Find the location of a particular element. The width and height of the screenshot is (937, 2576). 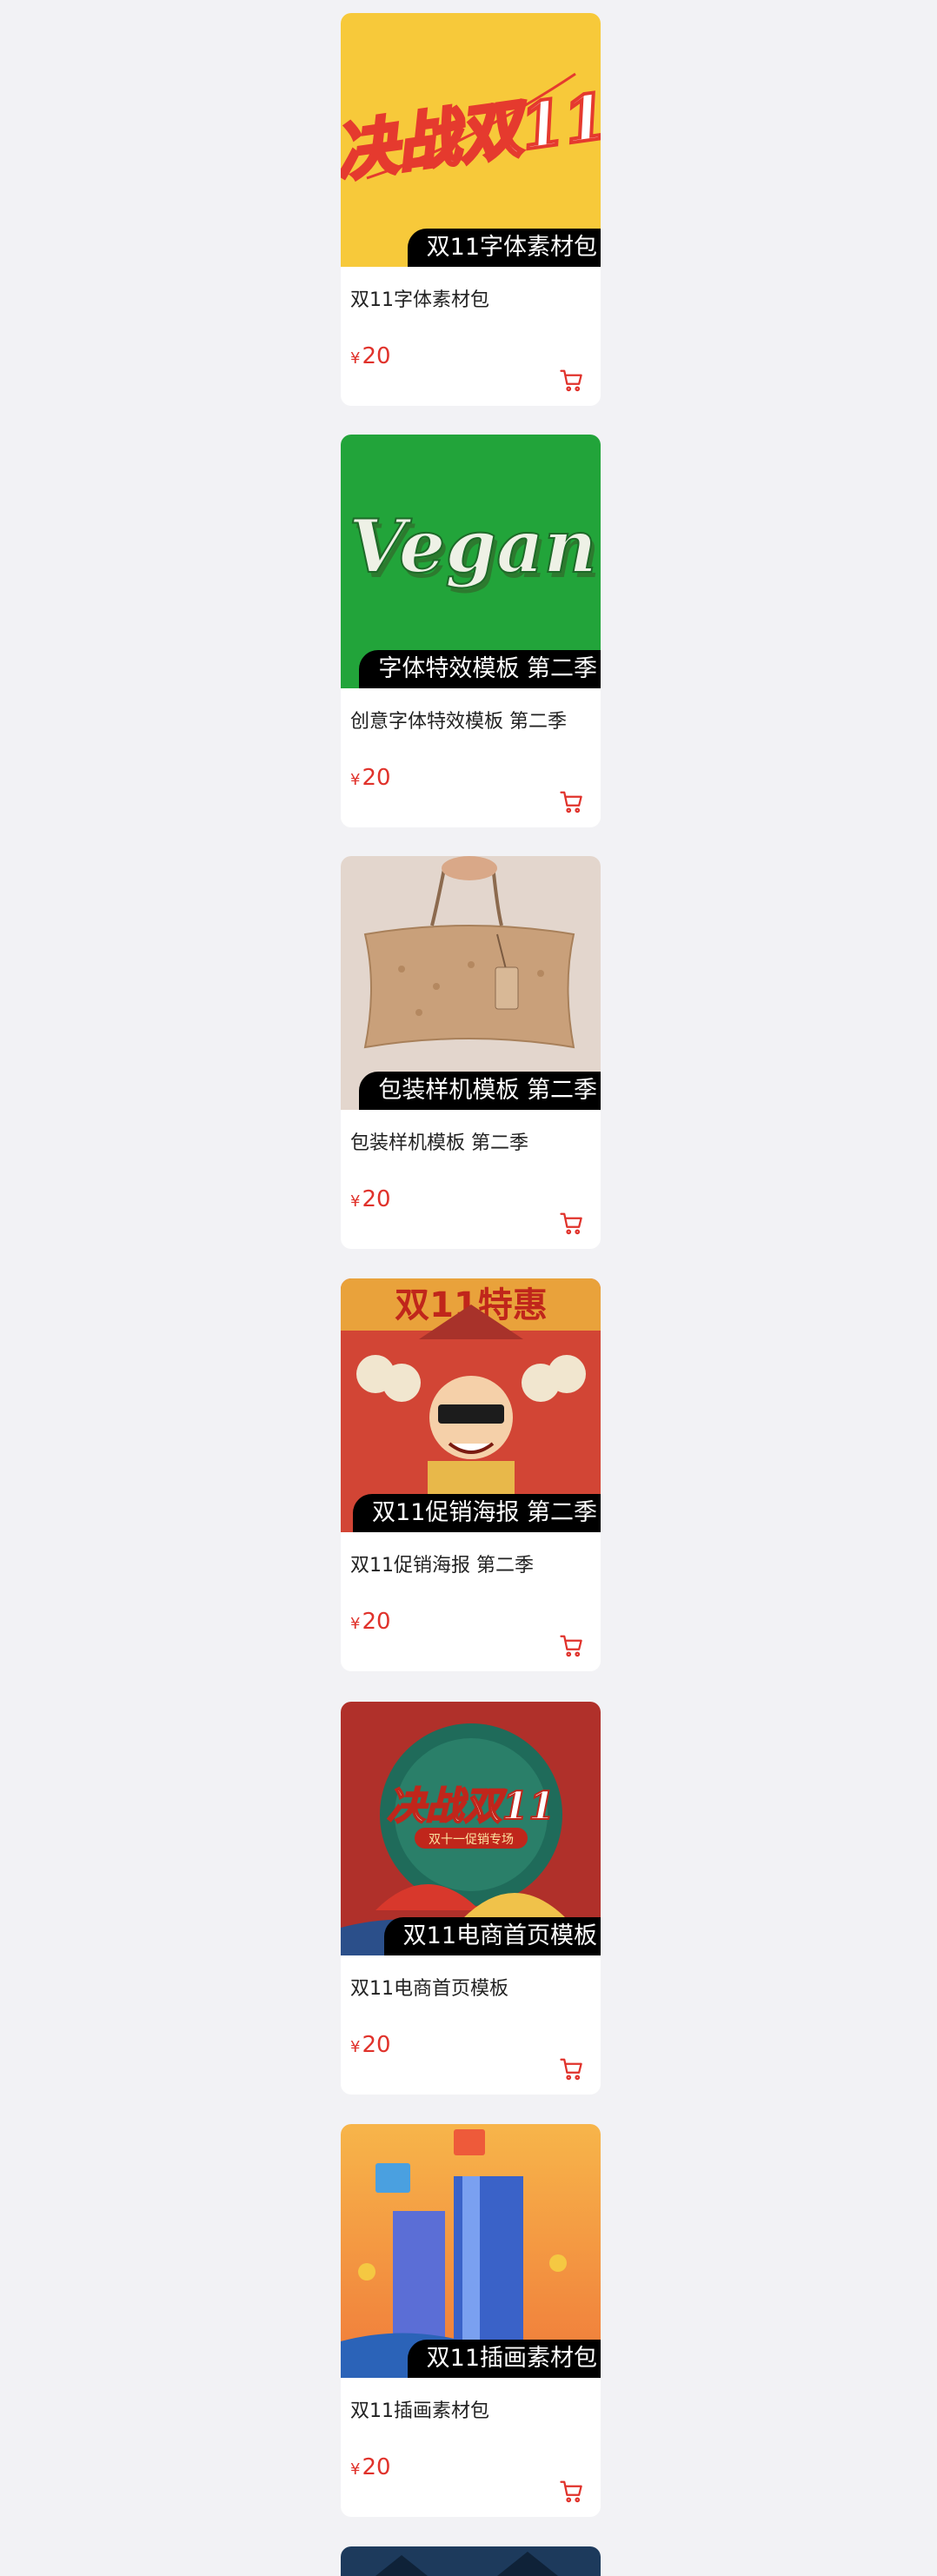

product-card: 决战双11 双十一促销专场 双11电商首页模板 双11电商首页模板 ¥20 is located at coordinates (471, 1898).